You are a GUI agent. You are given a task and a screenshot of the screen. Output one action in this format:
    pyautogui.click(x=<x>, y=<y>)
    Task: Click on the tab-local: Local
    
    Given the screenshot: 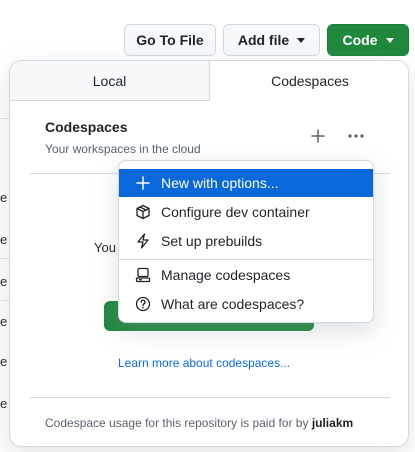 What is the action you would take?
    pyautogui.click(x=110, y=81)
    